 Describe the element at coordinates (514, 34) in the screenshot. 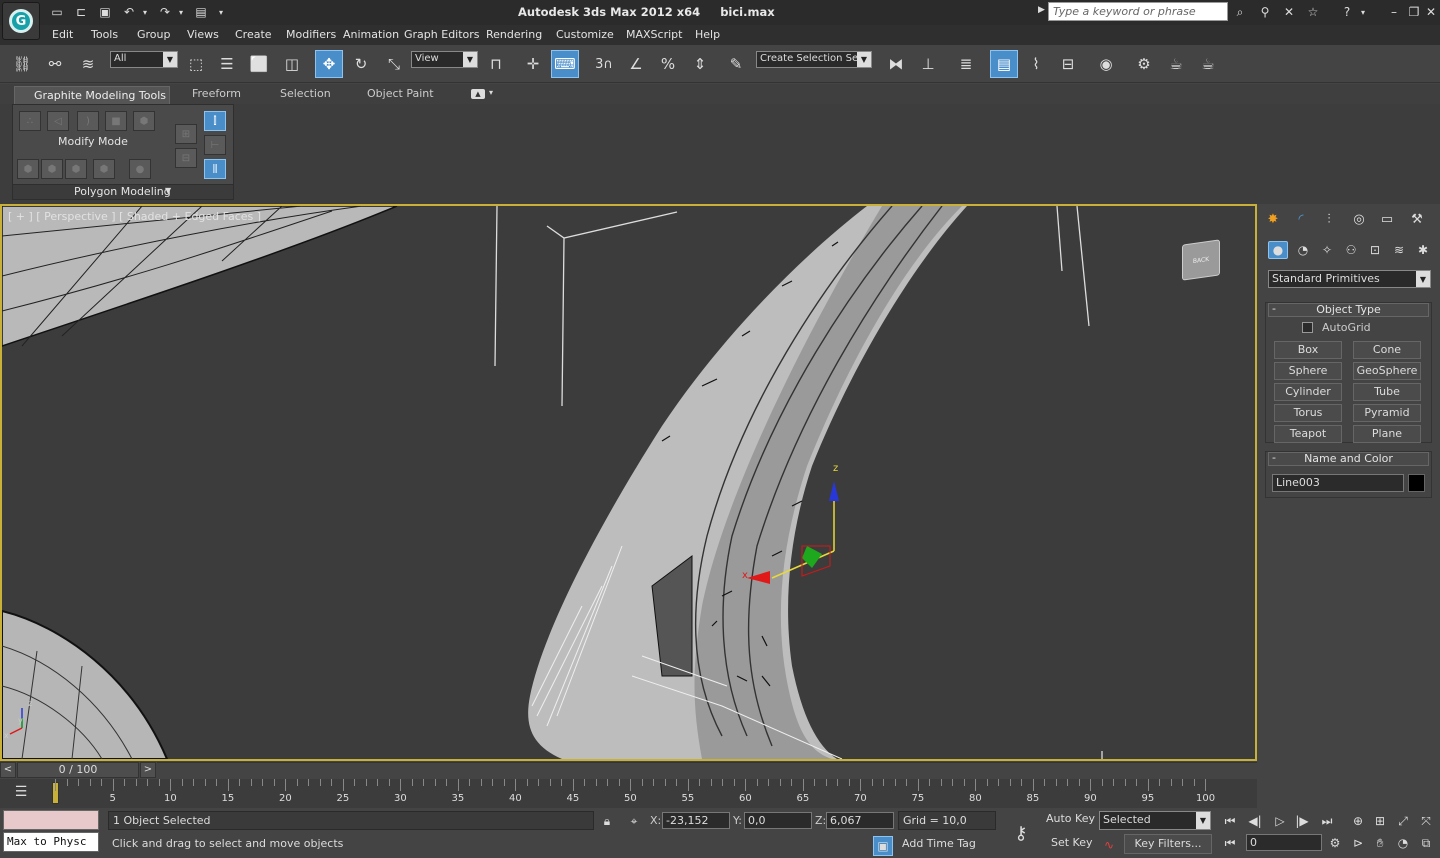

I see `menu-rendering: Rendering` at that location.